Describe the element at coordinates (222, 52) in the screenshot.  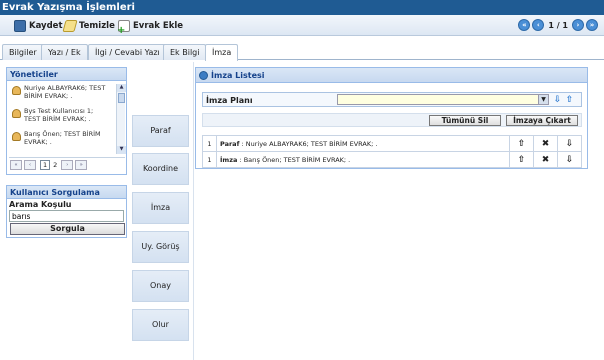
I see `tab-imza: İmza` at that location.